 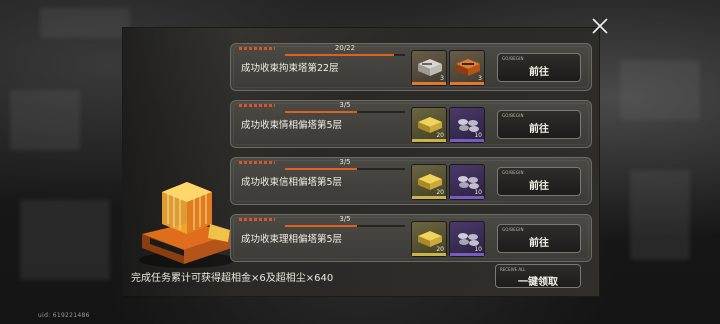 What do you see at coordinates (187, 222) in the screenshot?
I see `super-phase-cube-artwork` at bounding box center [187, 222].